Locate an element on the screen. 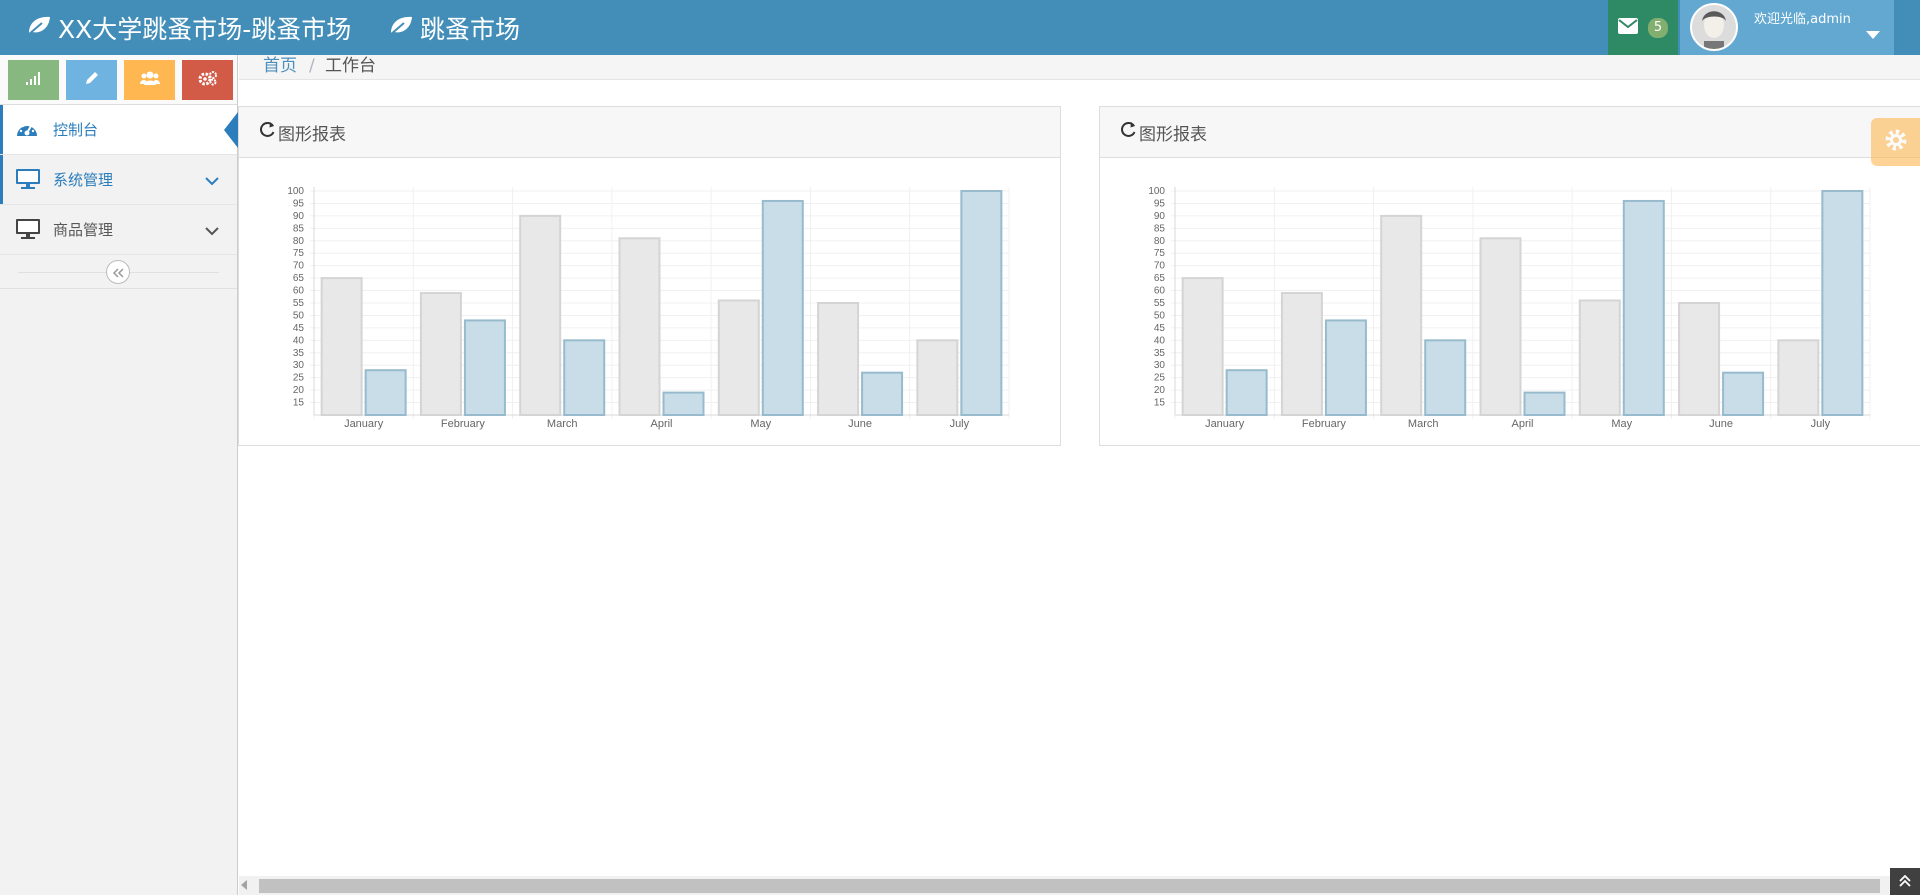  shortcut-users-button is located at coordinates (149, 79).